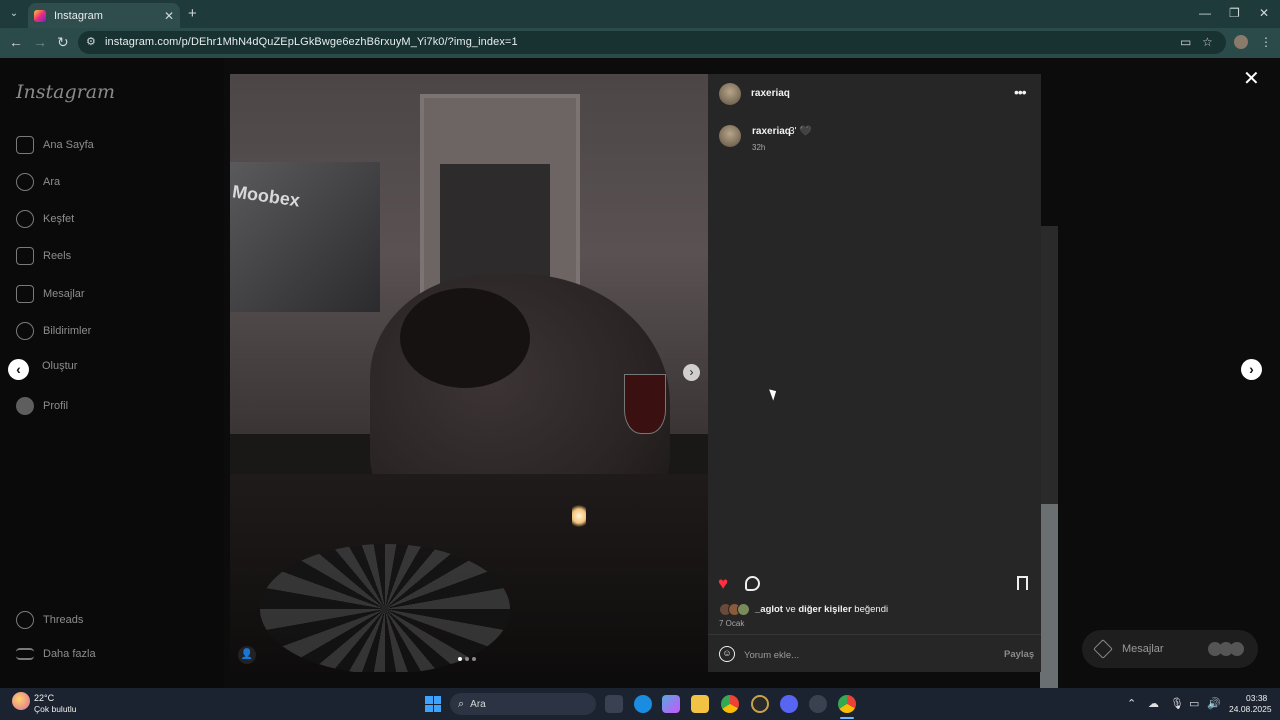  Describe the element at coordinates (1019, 654) in the screenshot. I see `share-button: Paylaş` at that location.